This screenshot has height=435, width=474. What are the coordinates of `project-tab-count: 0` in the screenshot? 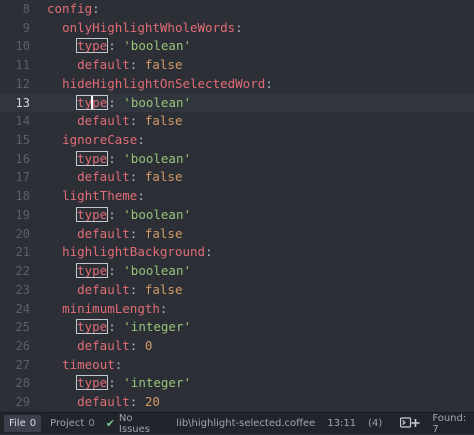 It's located at (91, 423).